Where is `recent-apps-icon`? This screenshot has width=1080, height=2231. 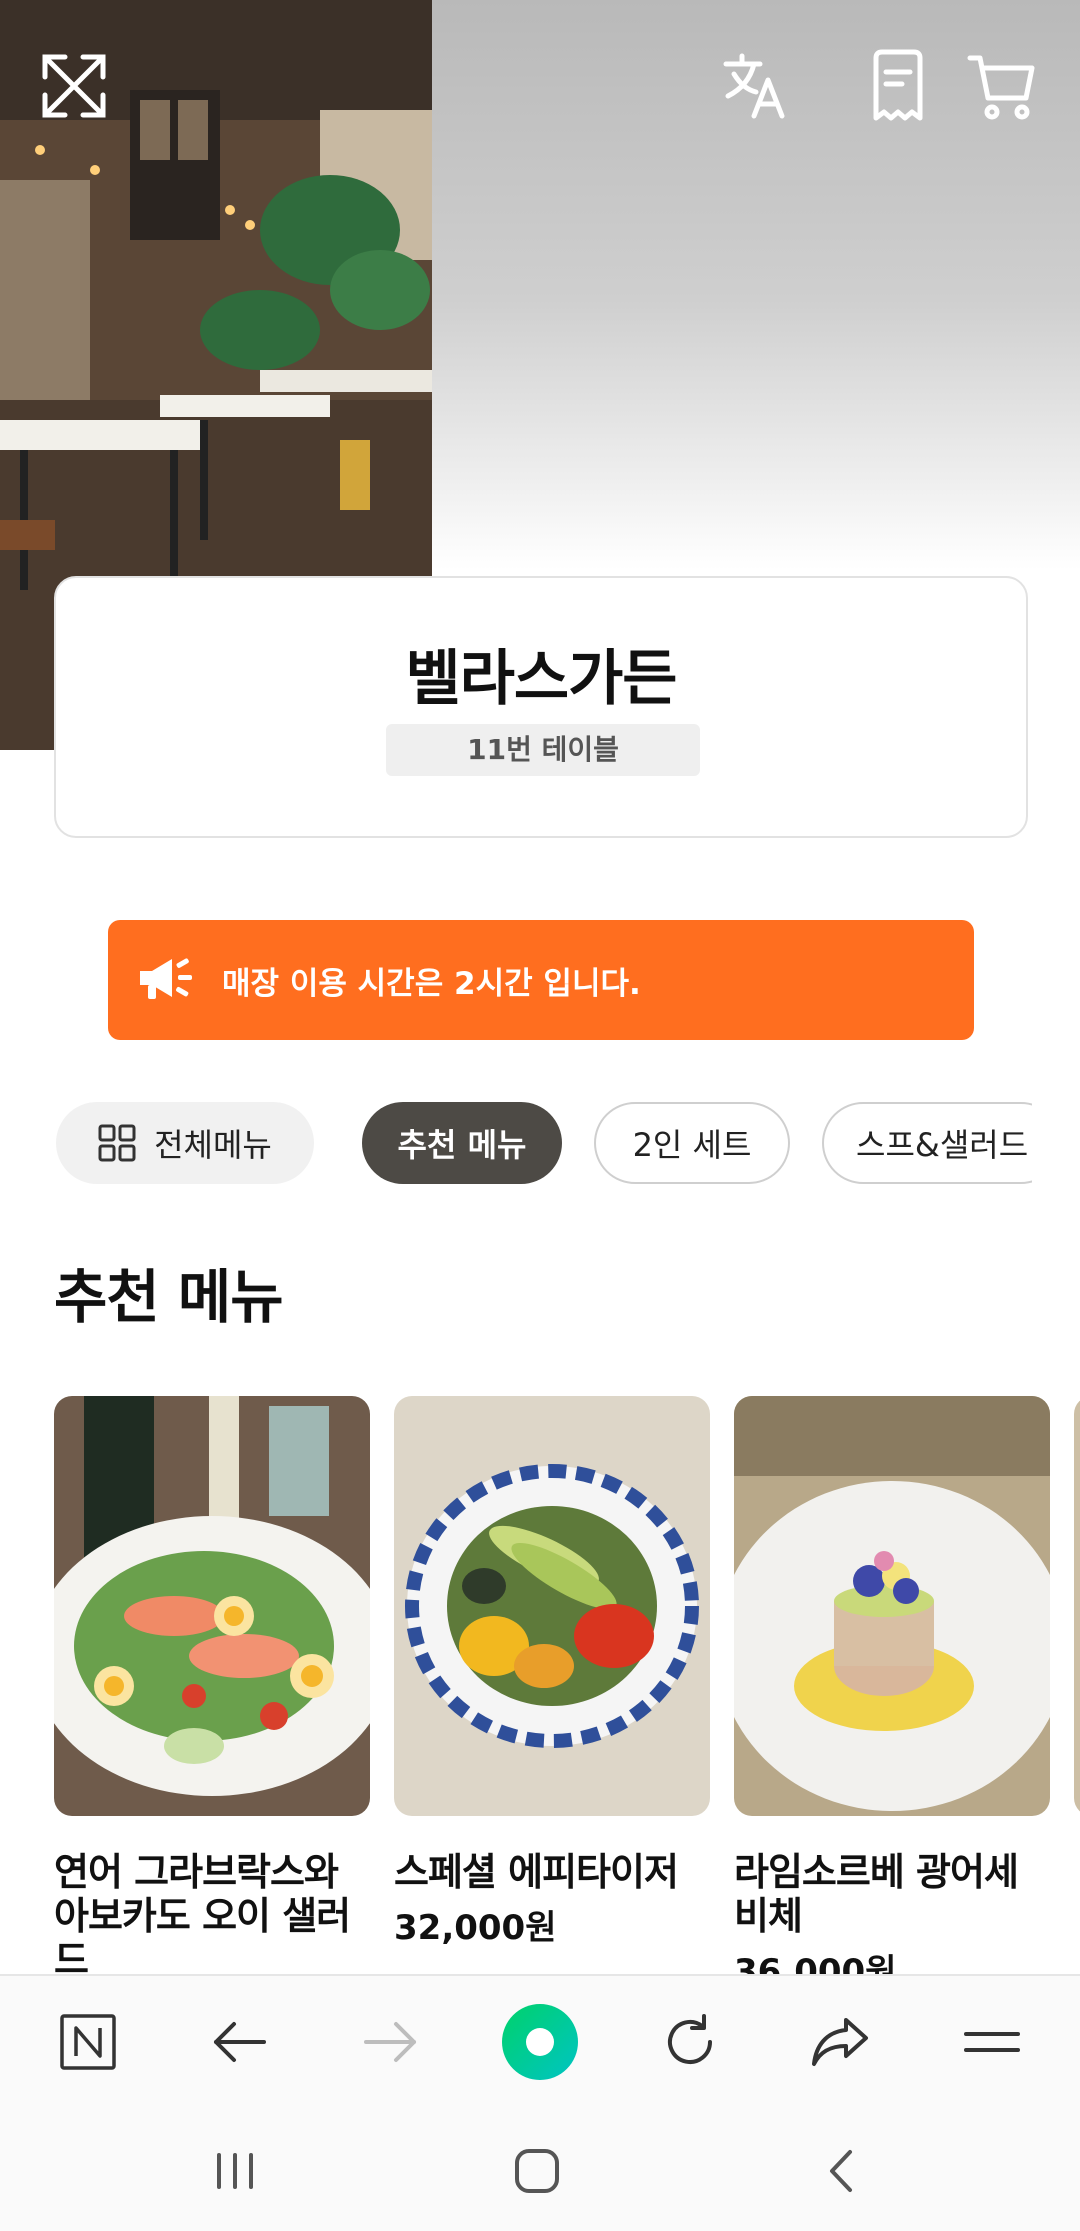 recent-apps-icon is located at coordinates (235, 2171).